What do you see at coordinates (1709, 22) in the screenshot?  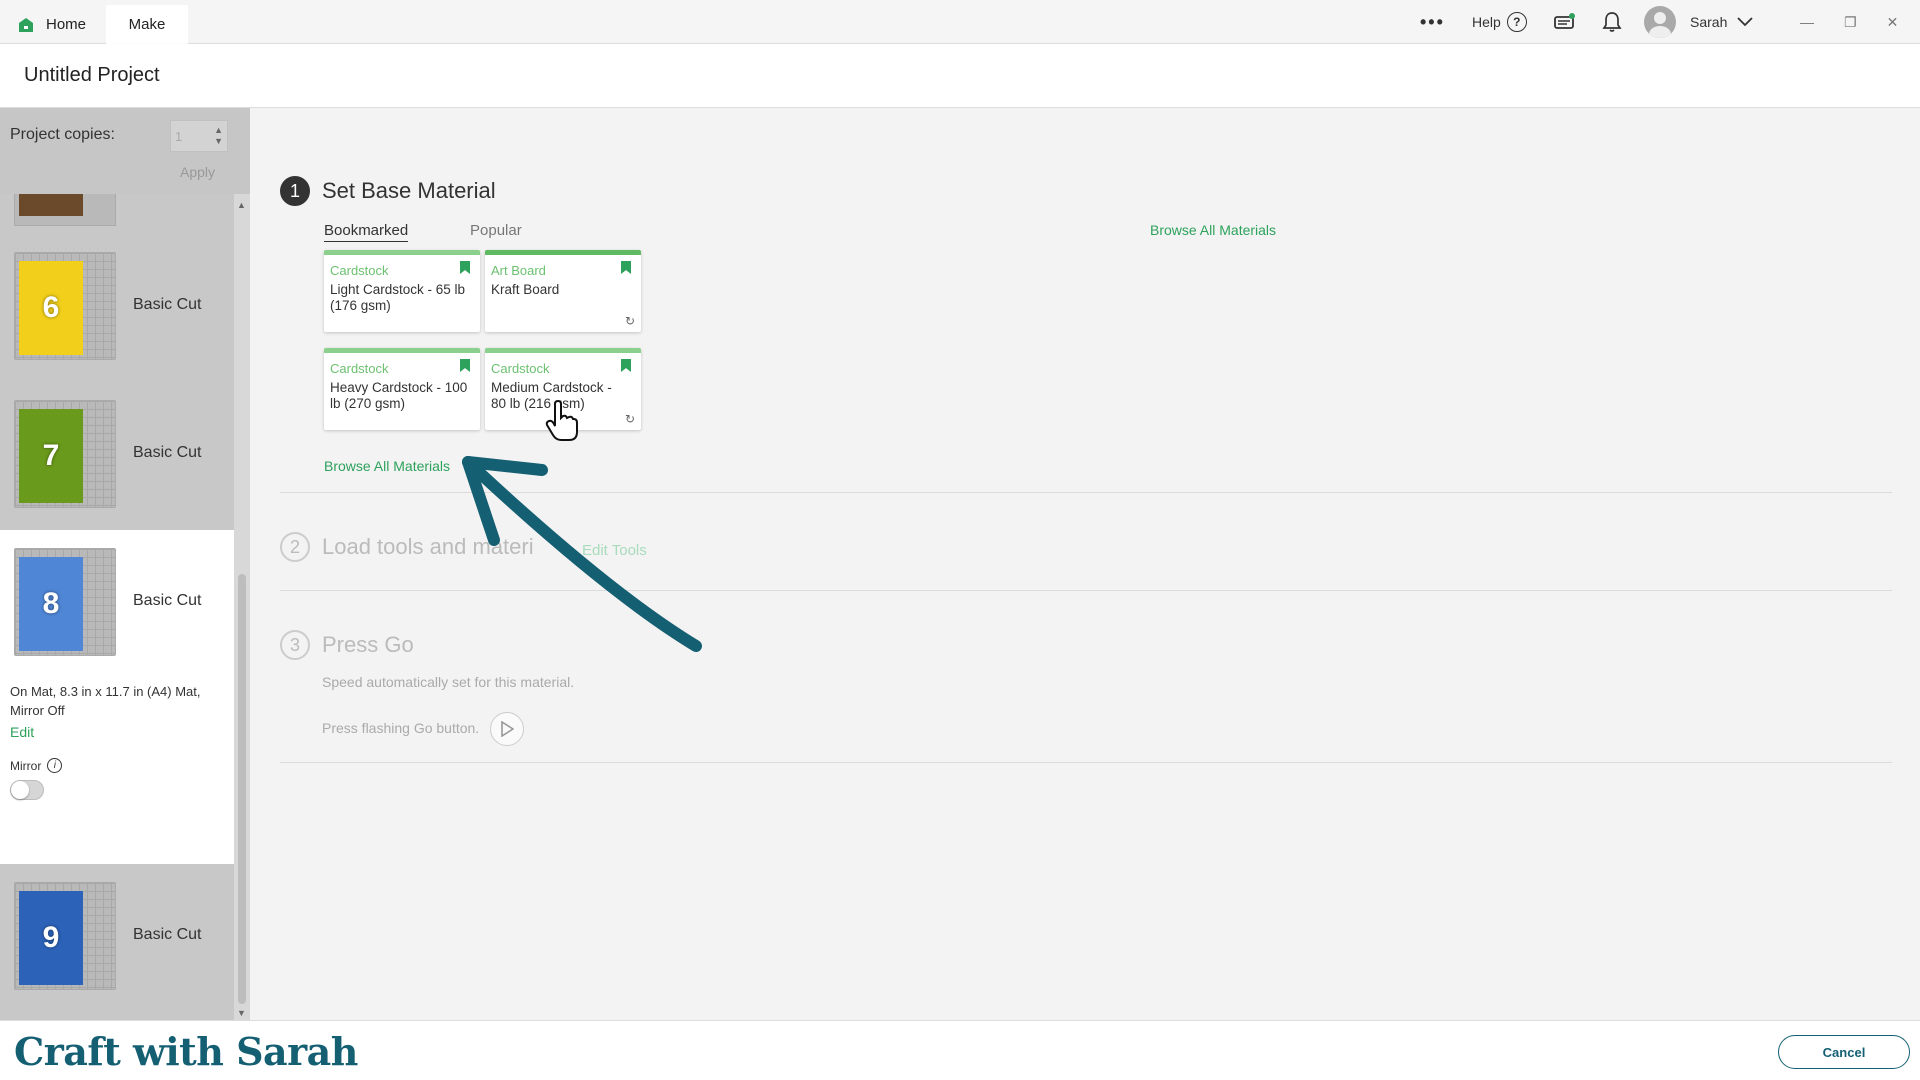 I see `user-name: Sarah` at bounding box center [1709, 22].